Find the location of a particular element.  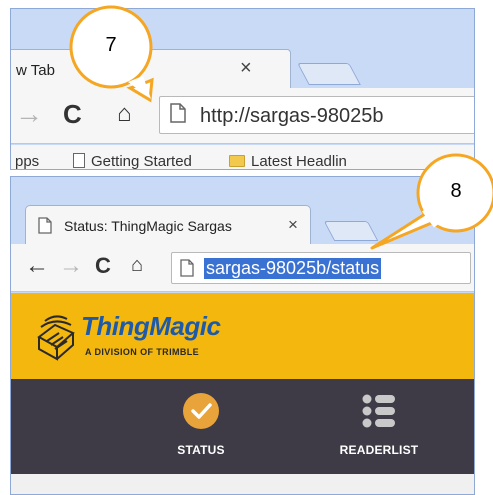

bookmark-getting-started: Getting Started is located at coordinates (132, 161).